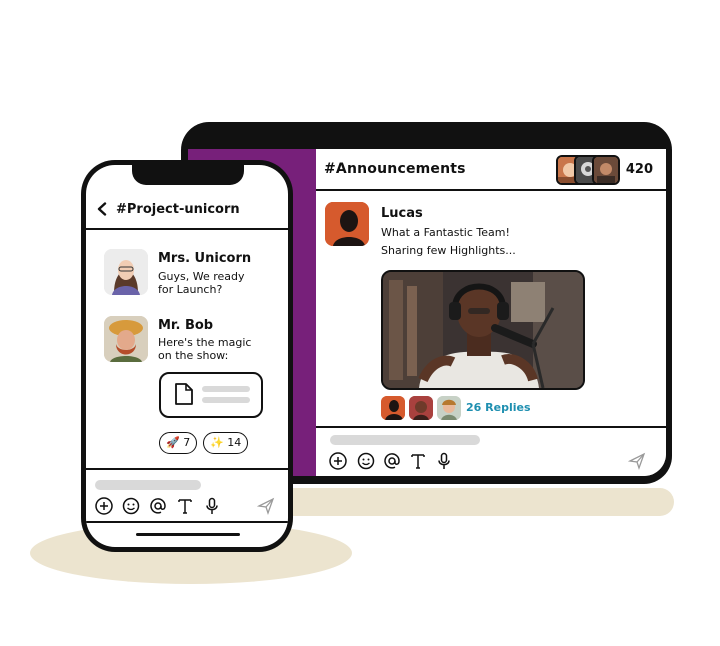 This screenshot has width=720, height=646. I want to click on shared-photo, so click(483, 330).